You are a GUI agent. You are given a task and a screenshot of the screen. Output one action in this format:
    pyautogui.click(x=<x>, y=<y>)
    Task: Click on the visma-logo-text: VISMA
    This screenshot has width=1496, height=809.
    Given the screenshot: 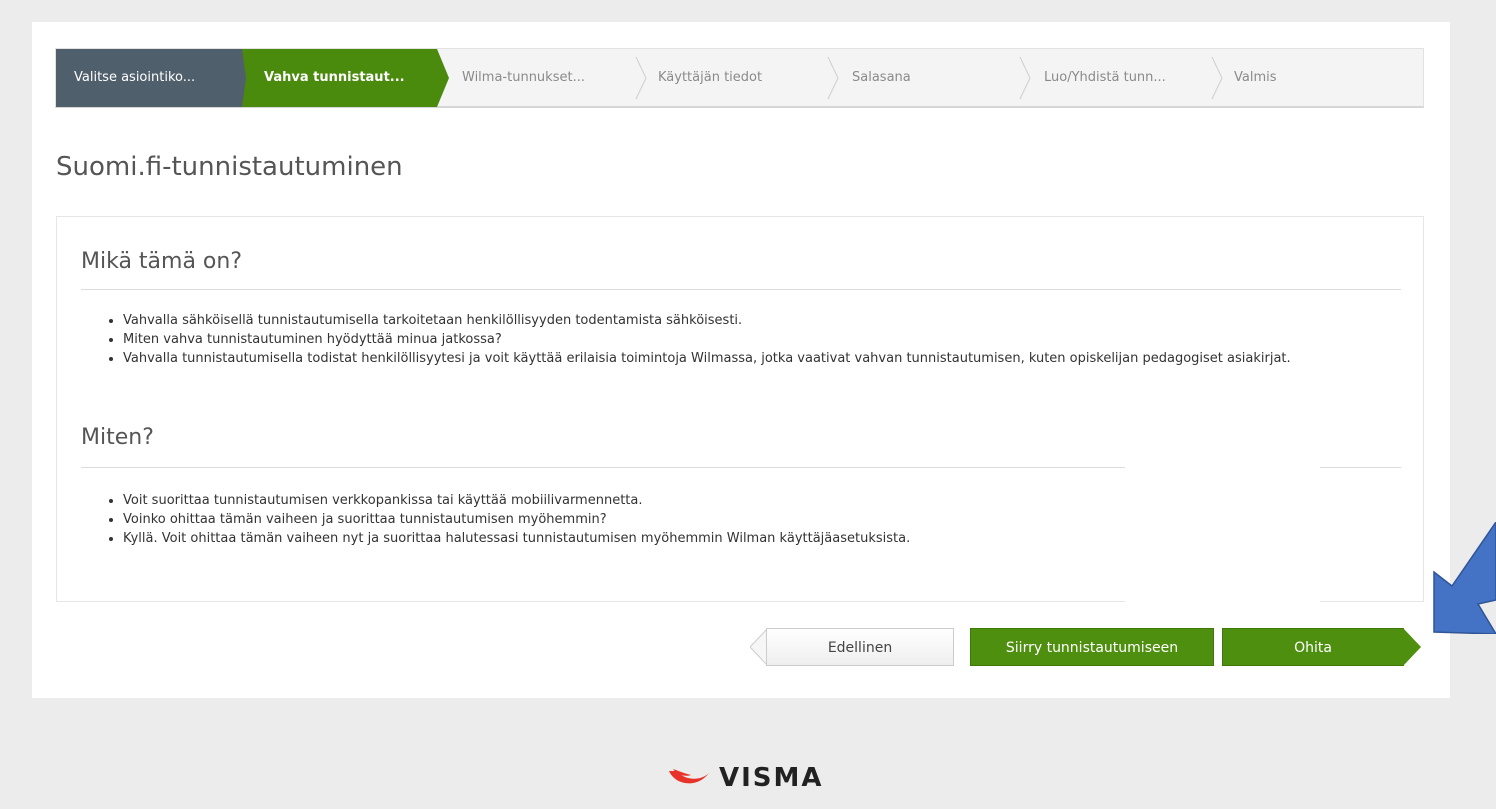 What is the action you would take?
    pyautogui.click(x=771, y=778)
    